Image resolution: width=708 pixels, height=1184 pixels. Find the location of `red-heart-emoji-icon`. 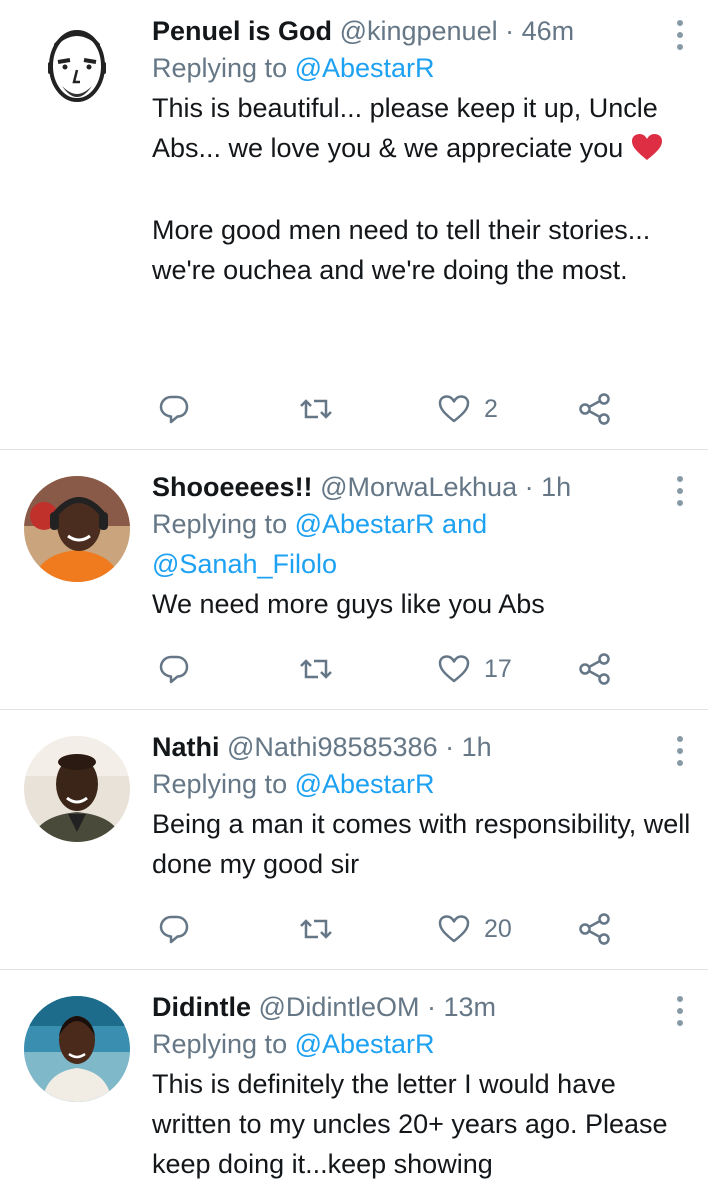

red-heart-emoji-icon is located at coordinates (647, 152).